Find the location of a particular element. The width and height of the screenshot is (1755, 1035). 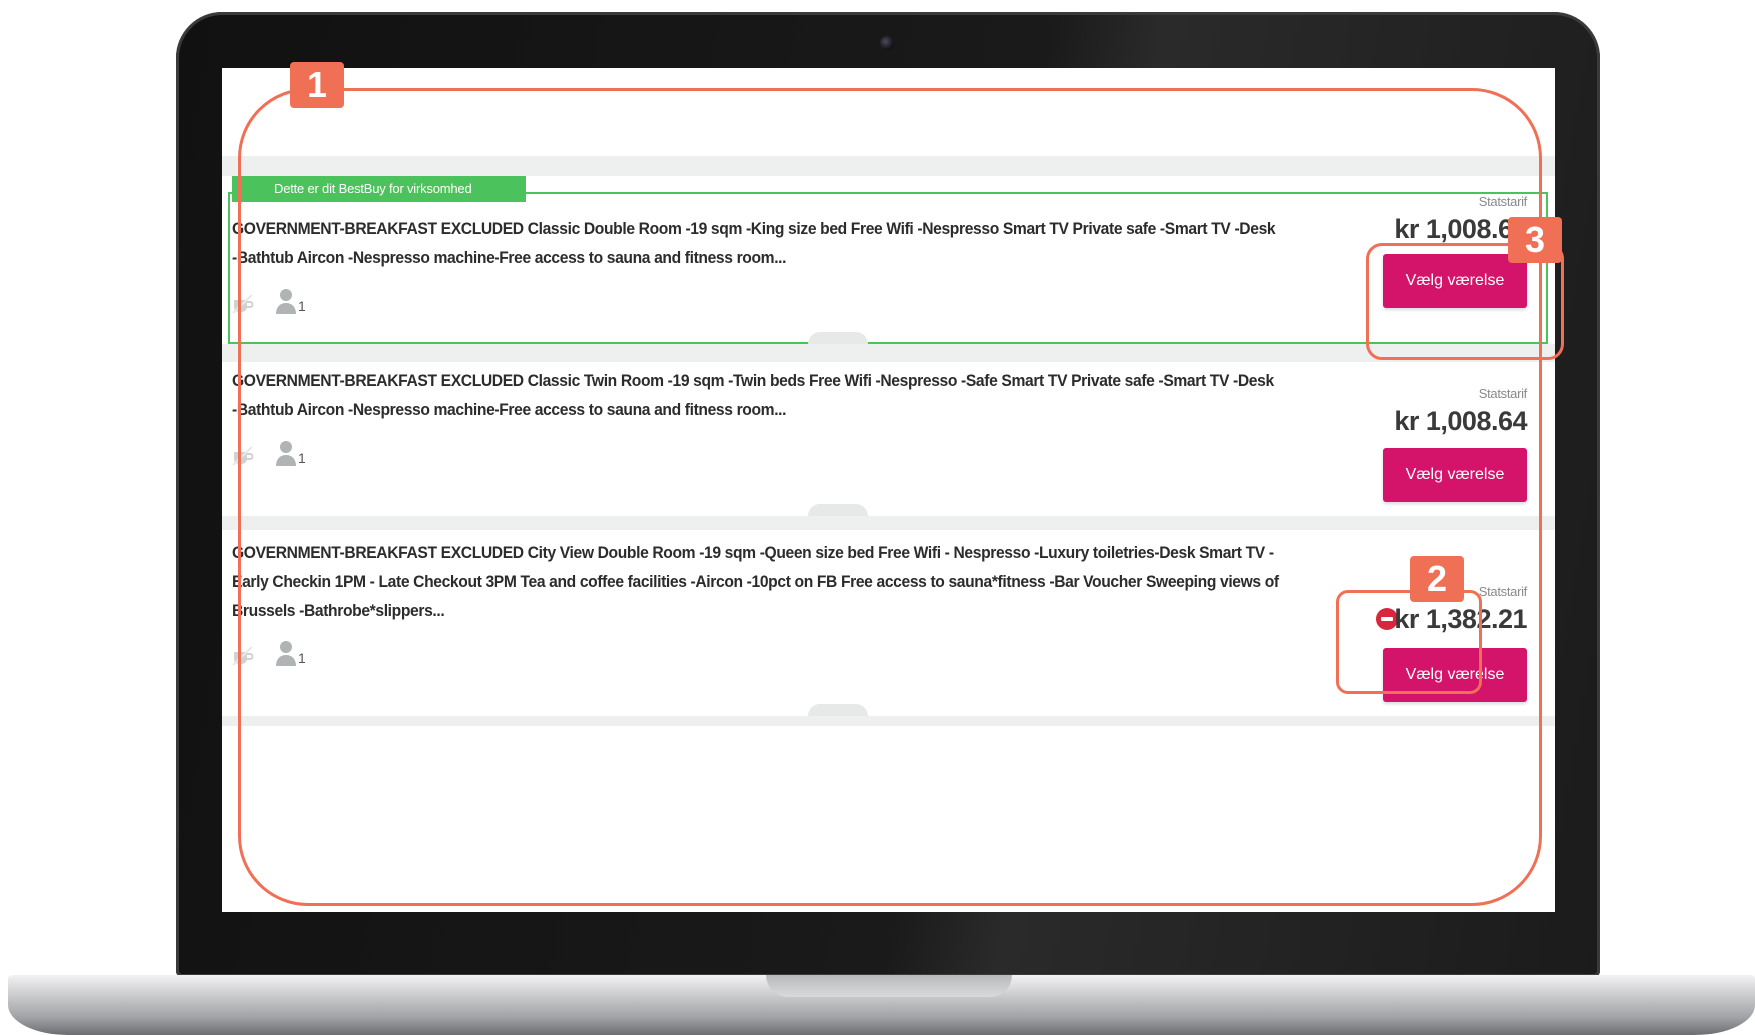

annotation-badge-1: 1 is located at coordinates (317, 85).